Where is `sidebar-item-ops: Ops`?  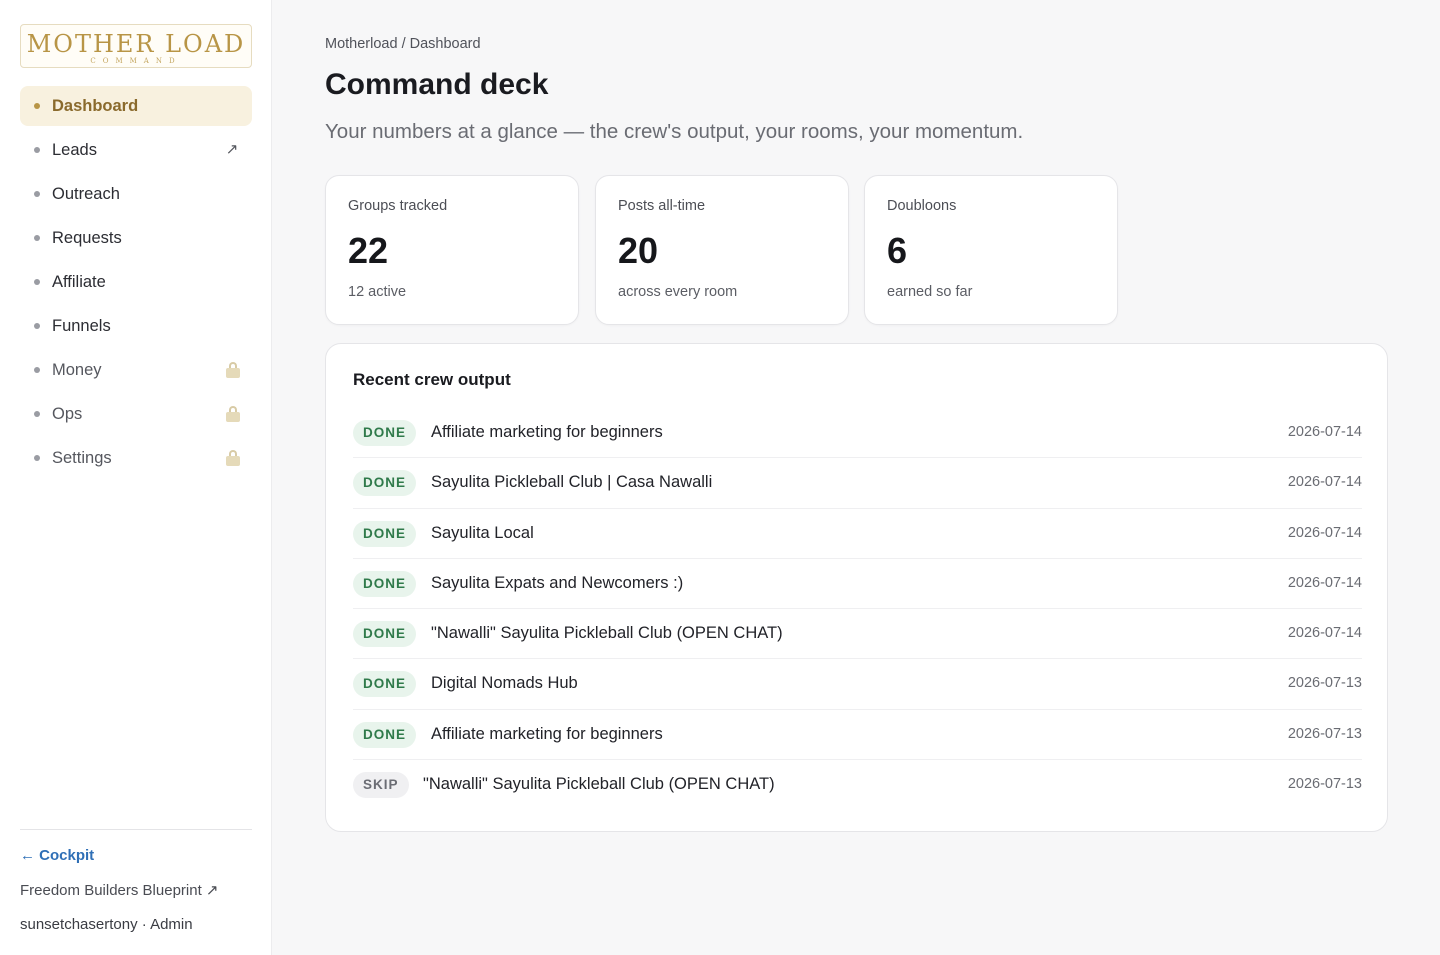
sidebar-item-ops: Ops is located at coordinates (136, 414).